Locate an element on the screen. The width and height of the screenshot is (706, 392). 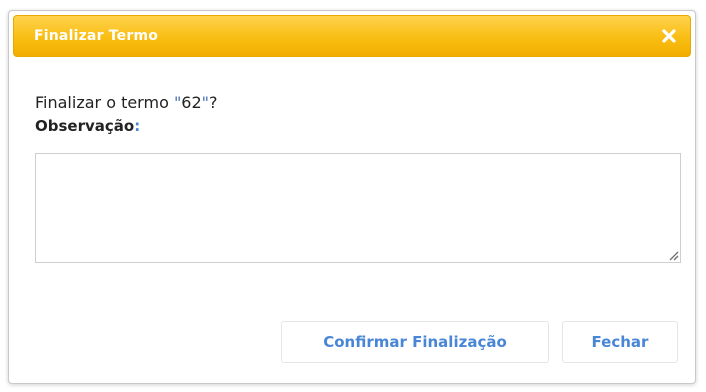
term-quote-close: " is located at coordinates (205, 102).